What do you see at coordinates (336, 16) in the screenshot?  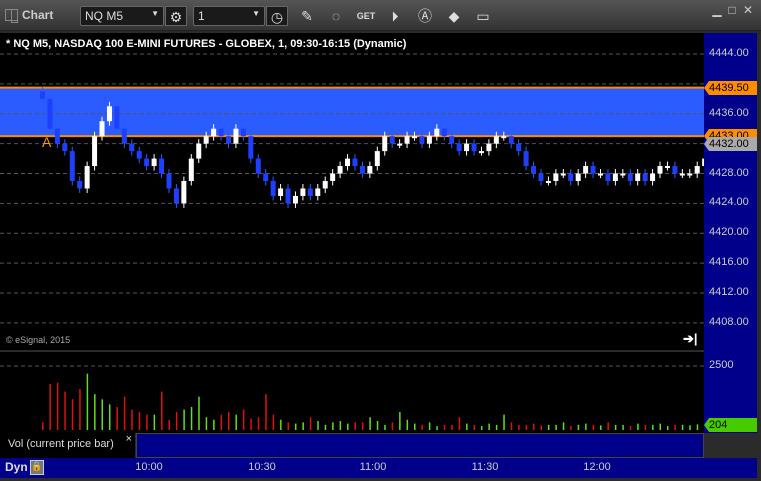 I see `study-icon: ◌` at bounding box center [336, 16].